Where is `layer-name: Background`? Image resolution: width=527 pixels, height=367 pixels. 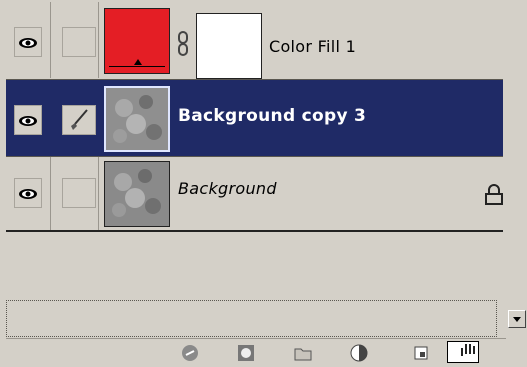
layer-name: Background is located at coordinates (227, 188).